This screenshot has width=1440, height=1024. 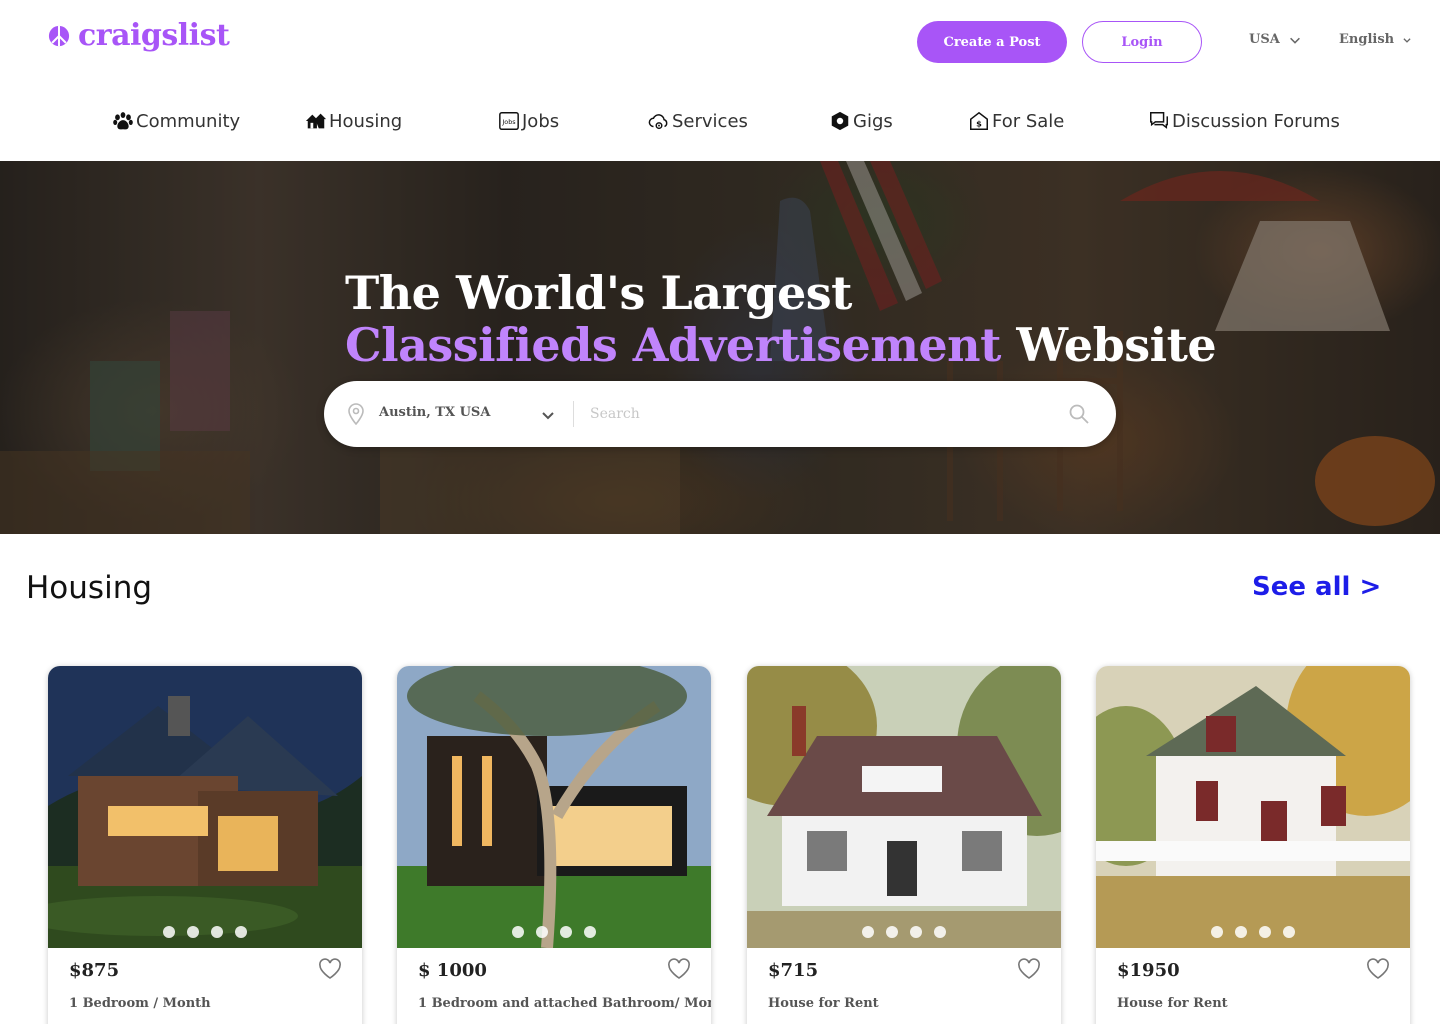 I want to click on category-services: Services, so click(x=698, y=121).